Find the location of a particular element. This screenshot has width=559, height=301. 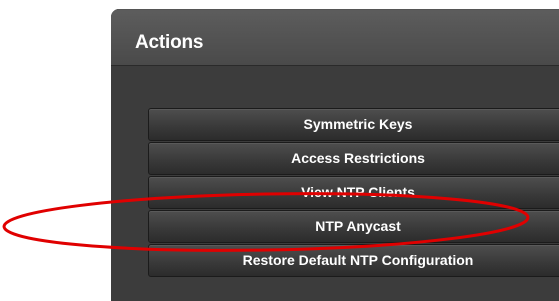

view-ntp-clients-button: View NTP Clients is located at coordinates (353, 192).